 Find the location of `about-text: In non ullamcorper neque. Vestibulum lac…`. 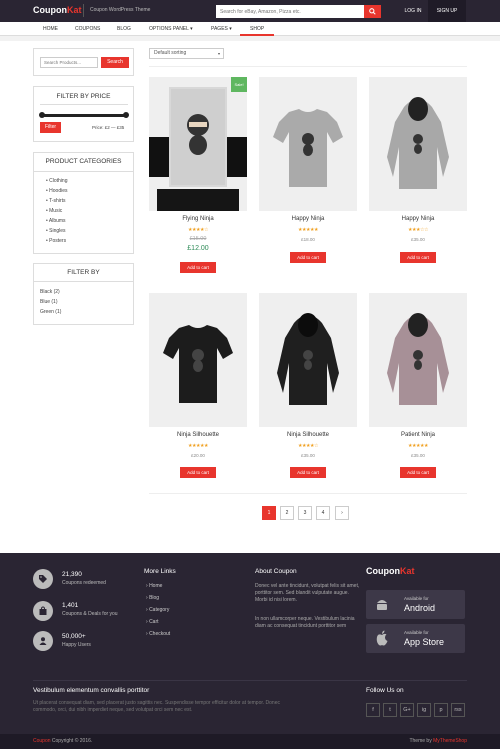

about-text: In non ullamcorper neque. Vestibulum lac… is located at coordinates (305, 622).